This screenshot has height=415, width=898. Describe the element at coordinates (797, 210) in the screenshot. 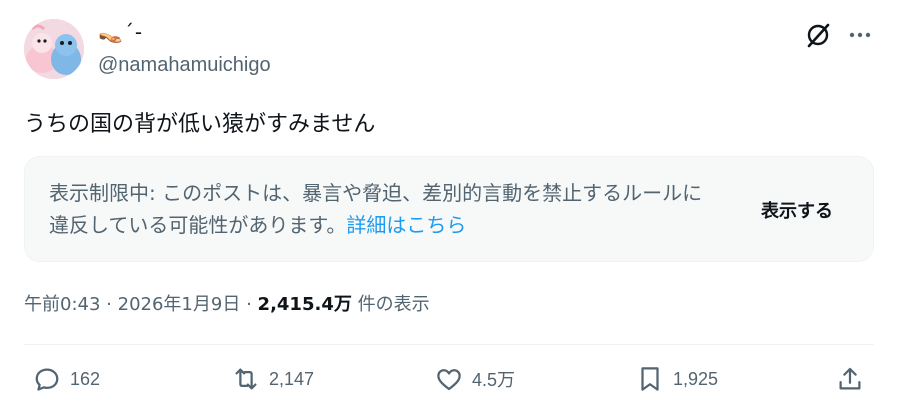

I see `show-button: 表示する` at that location.